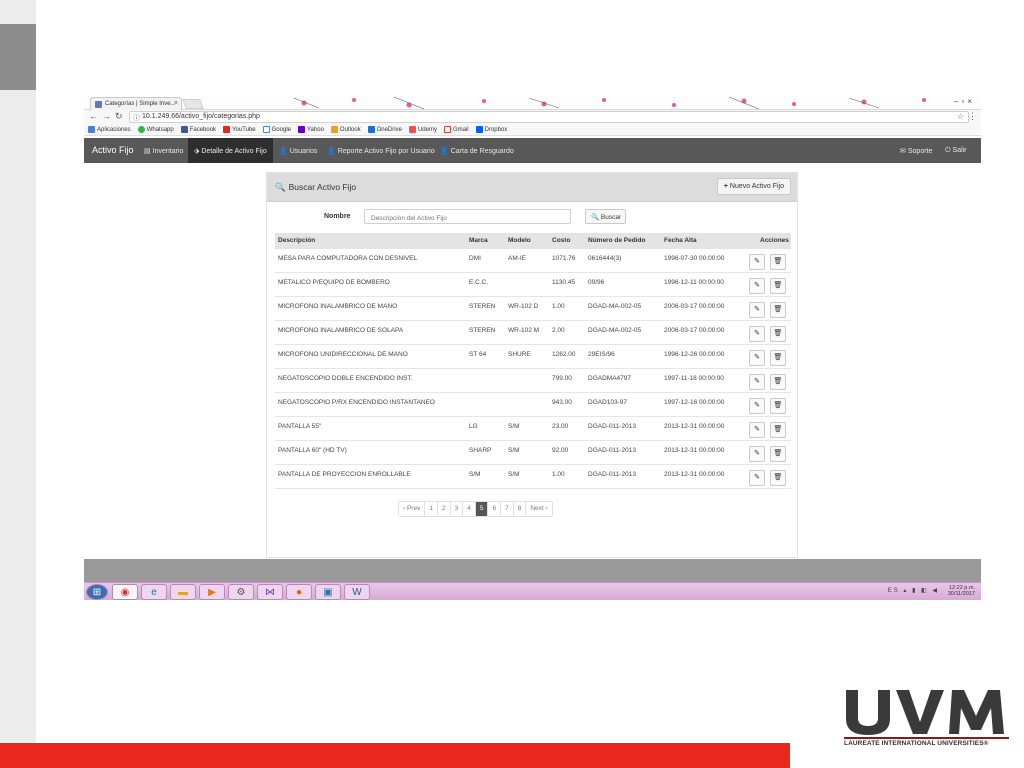 Image resolution: width=1024 pixels, height=768 pixels. I want to click on chrome-icon: ◉, so click(125, 592).